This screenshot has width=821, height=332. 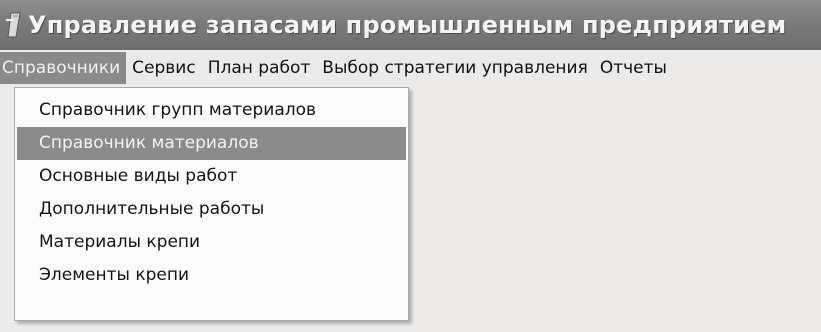 I want to click on menu-item-materials: Справочник материалов, so click(x=211, y=143).